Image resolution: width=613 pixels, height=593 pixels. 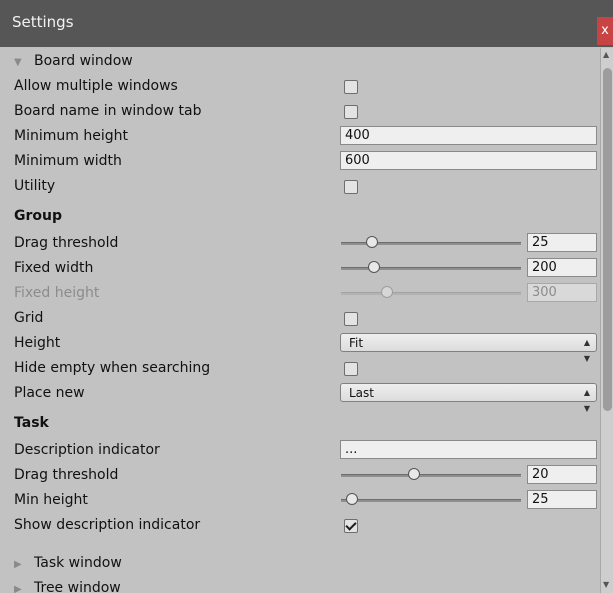 What do you see at coordinates (306, 23) in the screenshot?
I see `title-bar: Settings x` at bounding box center [306, 23].